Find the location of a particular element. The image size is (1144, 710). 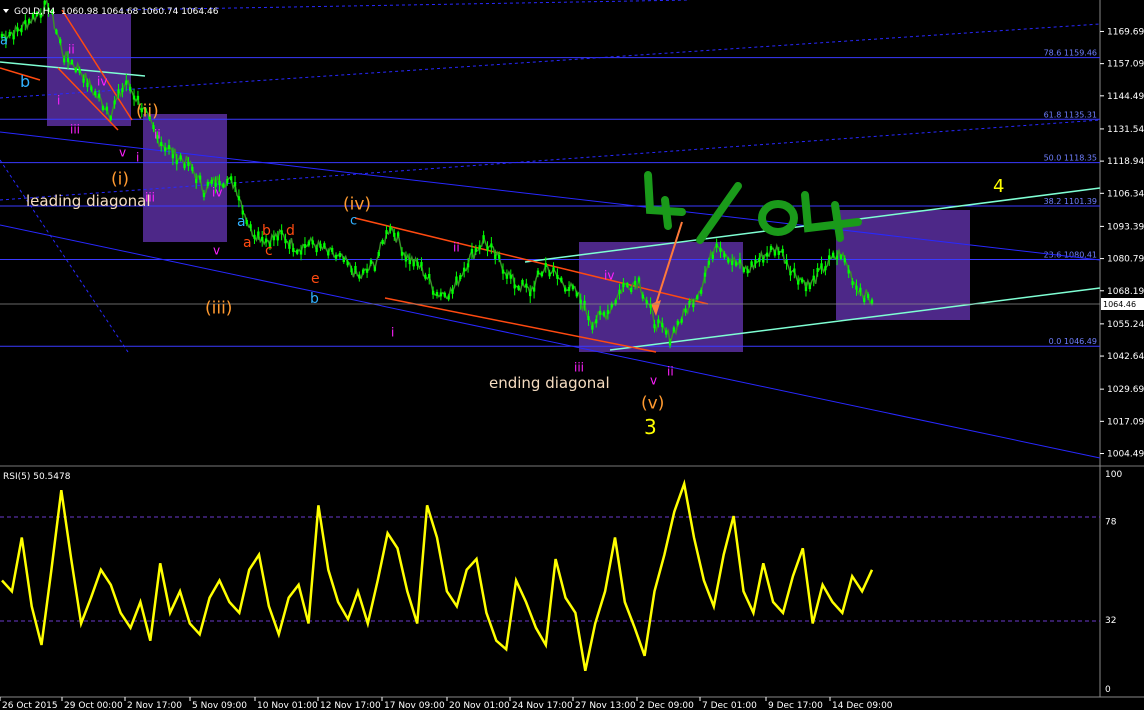

time-tick-label-13: 14 Dec 09:00 is located at coordinates (862, 705).